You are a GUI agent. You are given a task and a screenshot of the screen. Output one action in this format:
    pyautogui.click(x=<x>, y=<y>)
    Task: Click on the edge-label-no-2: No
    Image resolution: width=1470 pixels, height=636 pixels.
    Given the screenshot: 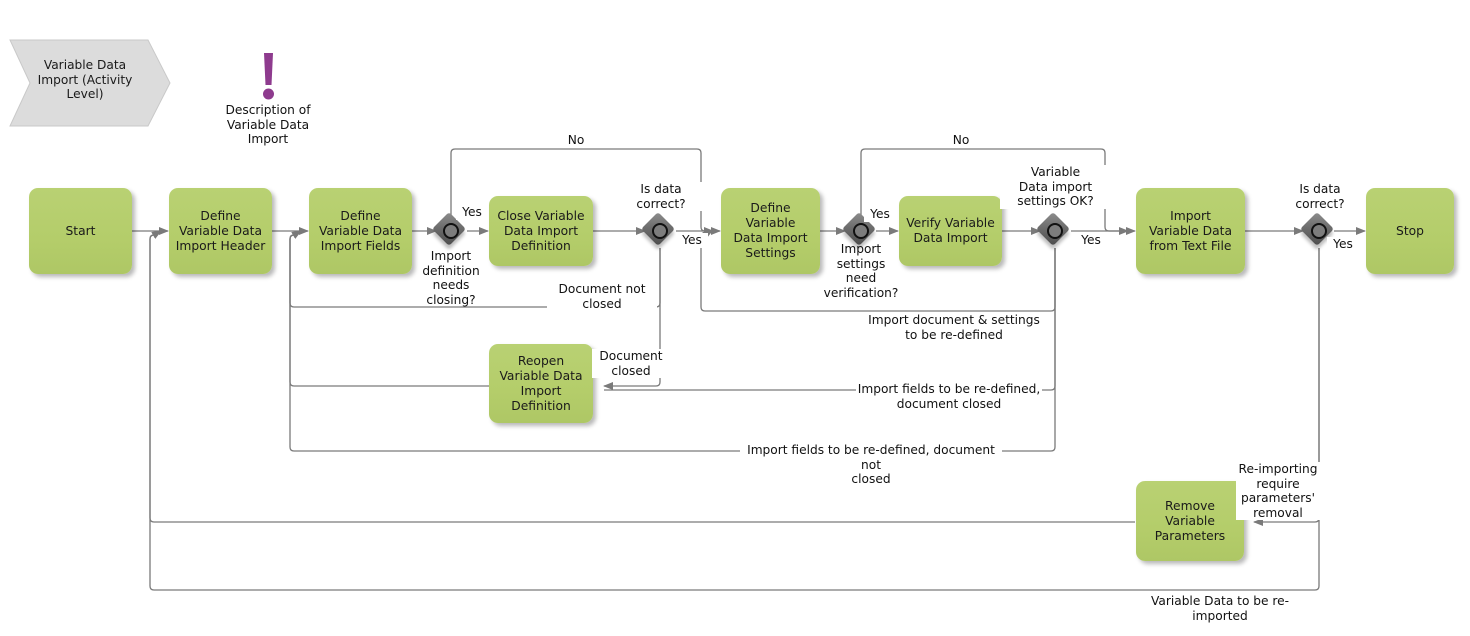 What is the action you would take?
    pyautogui.click(x=961, y=140)
    